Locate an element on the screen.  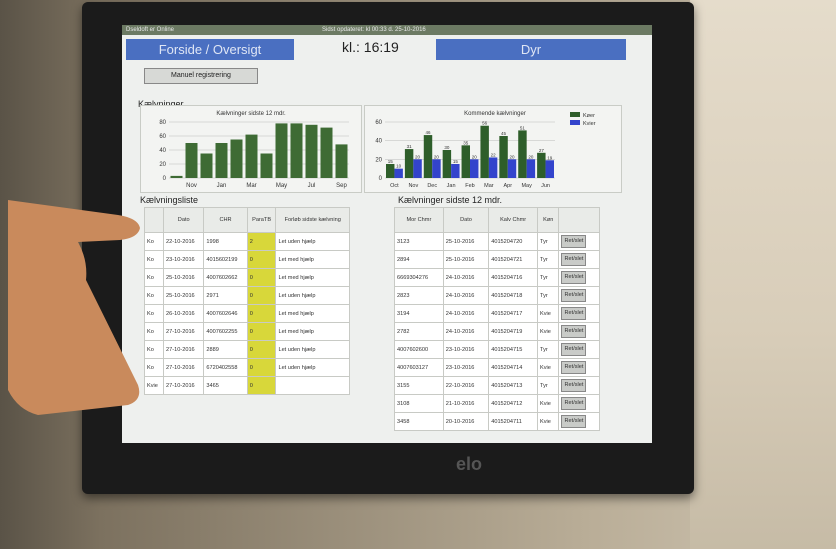
tab-forside: Forside / Oversigt is located at coordinates (210, 49).